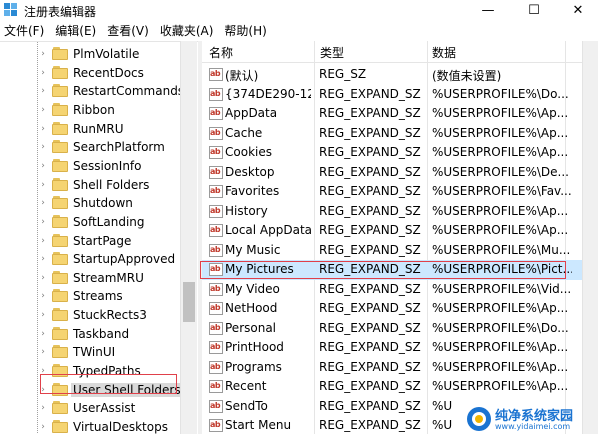 The image size is (598, 434). I want to click on value-name: Cookies, so click(248, 152).